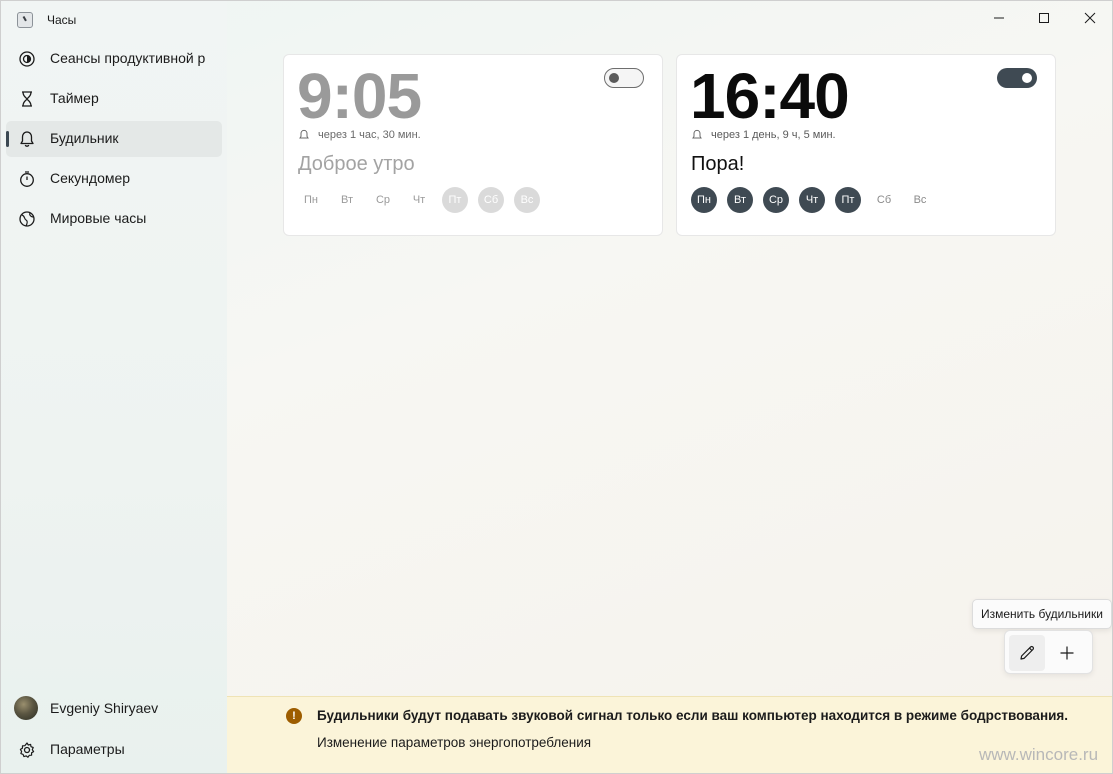 The height and width of the screenshot is (774, 1113). I want to click on power-settings-link: Изменение параметров энергопотребления, so click(454, 742).